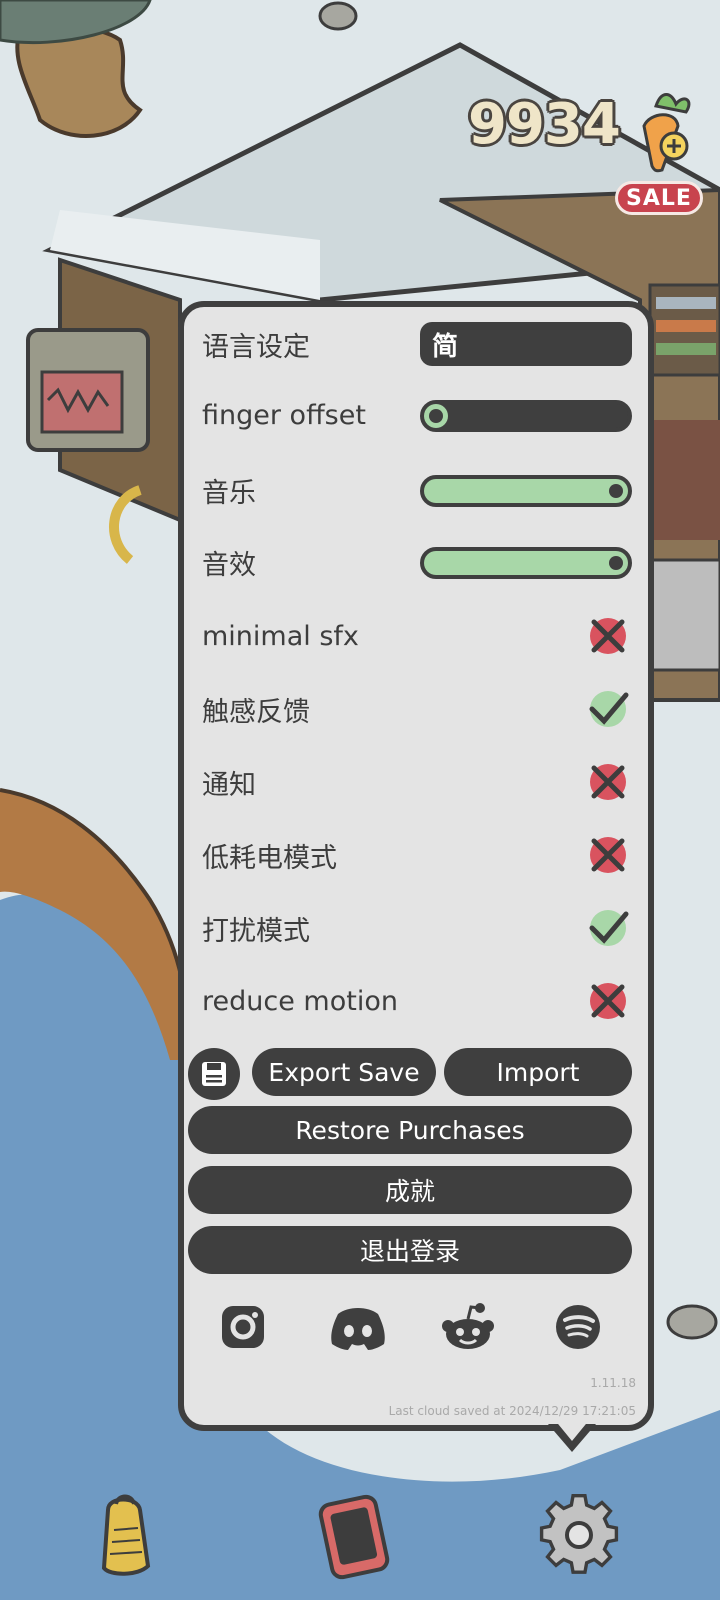  Describe the element at coordinates (422, 782) in the screenshot. I see `toggle-row: 通知` at that location.